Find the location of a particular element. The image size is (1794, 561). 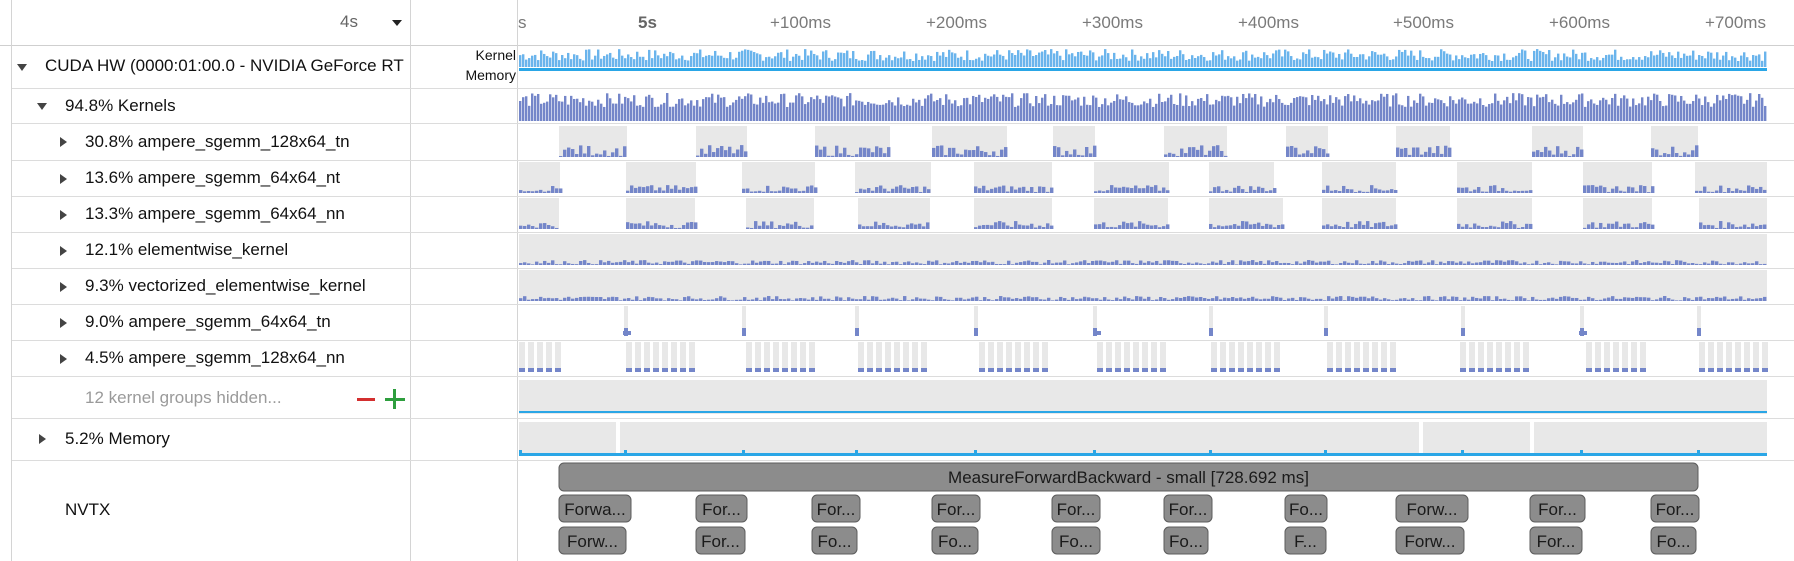

memory-activity-bar is located at coordinates (1094, 452).